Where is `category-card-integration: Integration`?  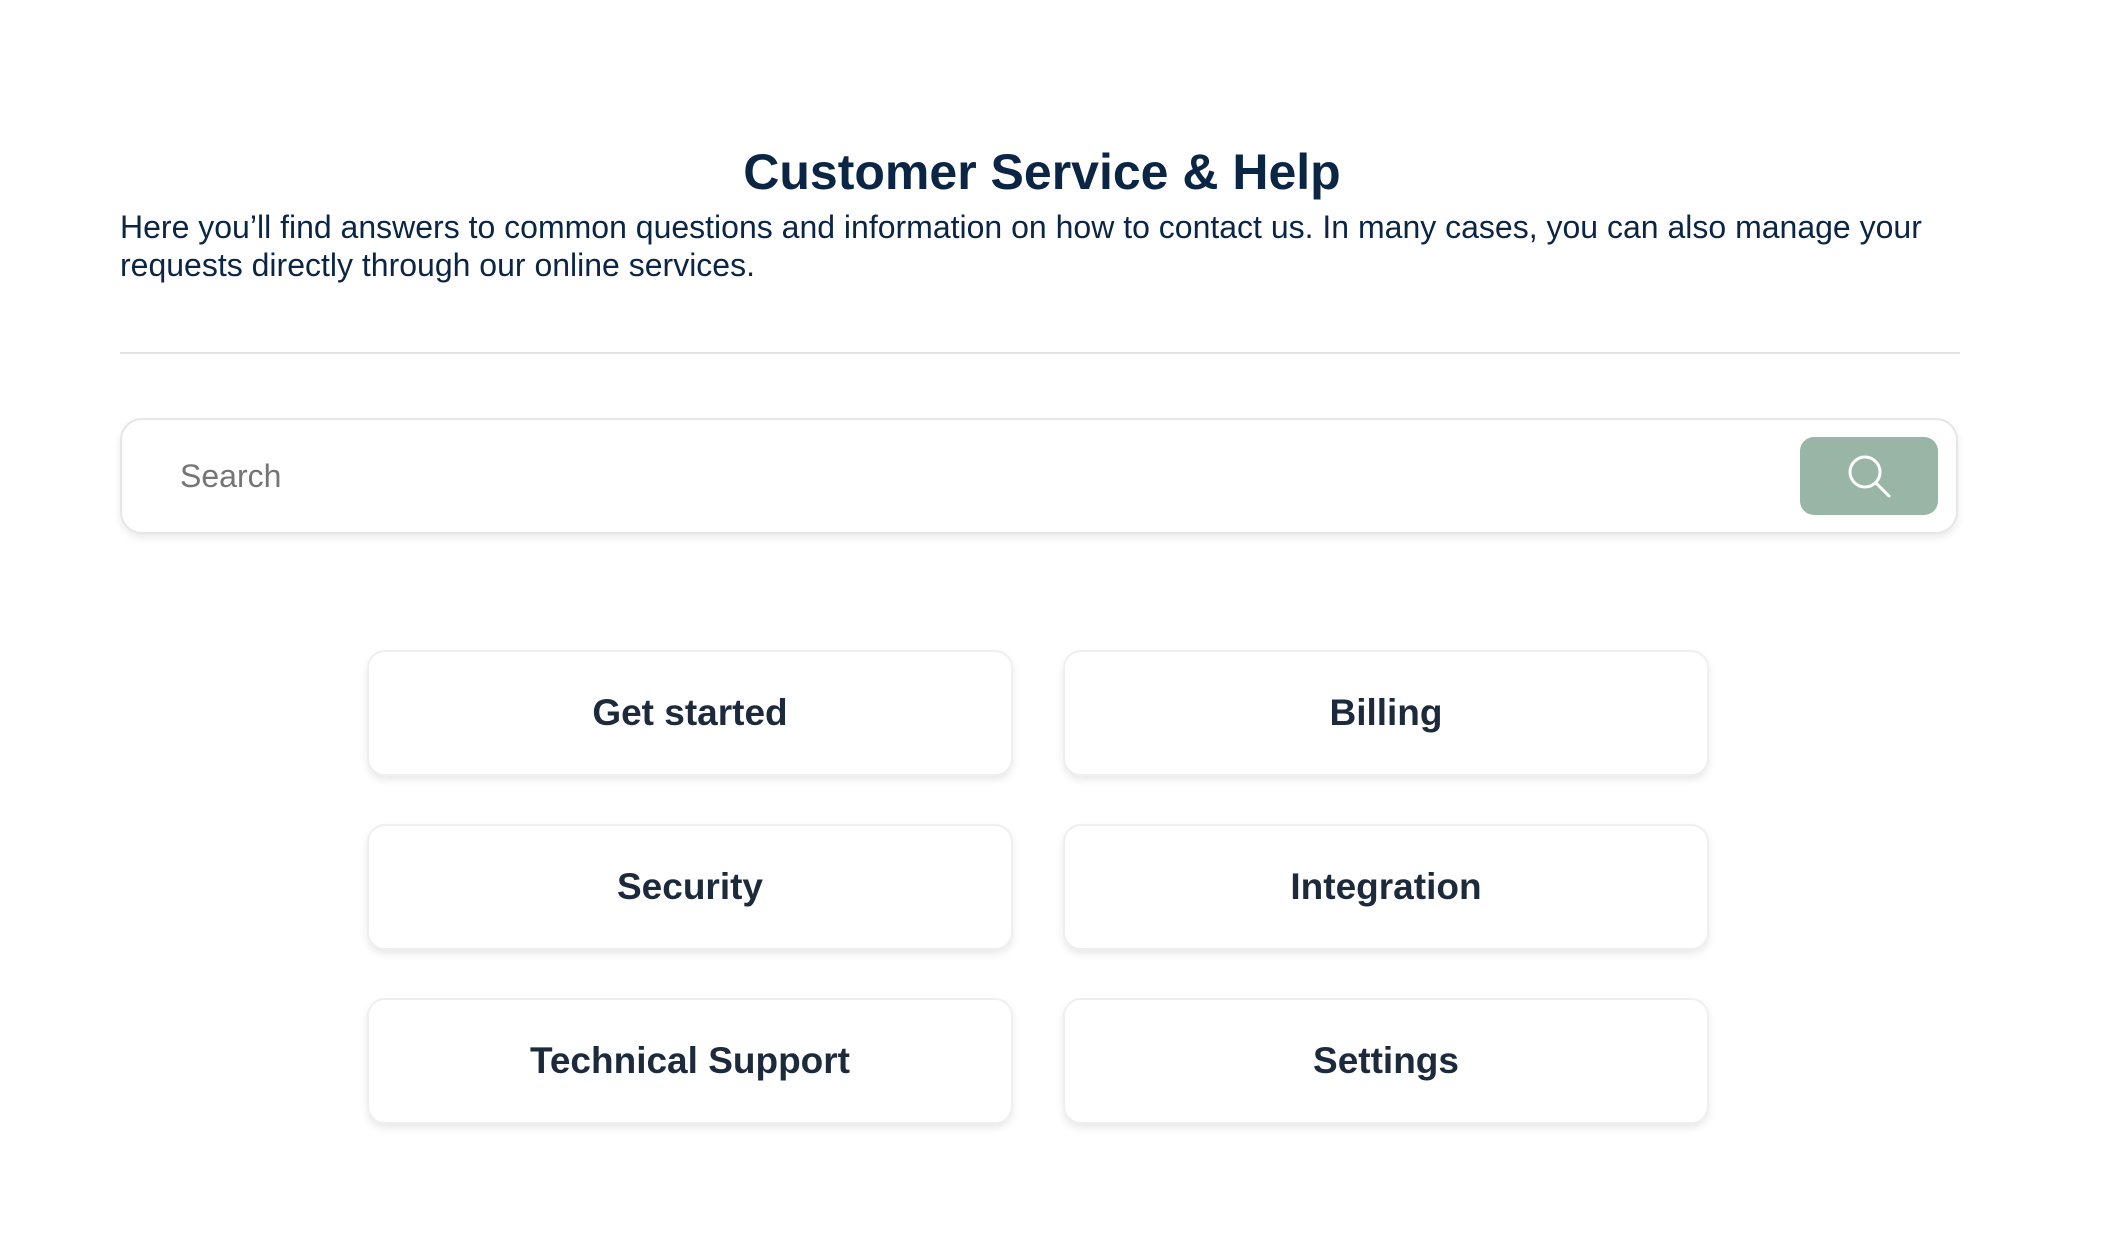
category-card-integration: Integration is located at coordinates (1386, 887).